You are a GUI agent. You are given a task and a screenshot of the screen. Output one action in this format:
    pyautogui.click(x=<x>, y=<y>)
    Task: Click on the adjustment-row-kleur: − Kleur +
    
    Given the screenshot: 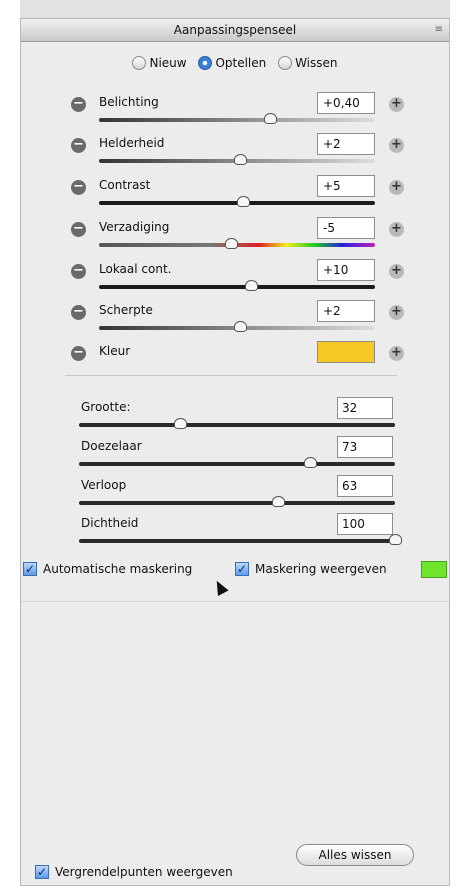 What is the action you would take?
    pyautogui.click(x=235, y=360)
    